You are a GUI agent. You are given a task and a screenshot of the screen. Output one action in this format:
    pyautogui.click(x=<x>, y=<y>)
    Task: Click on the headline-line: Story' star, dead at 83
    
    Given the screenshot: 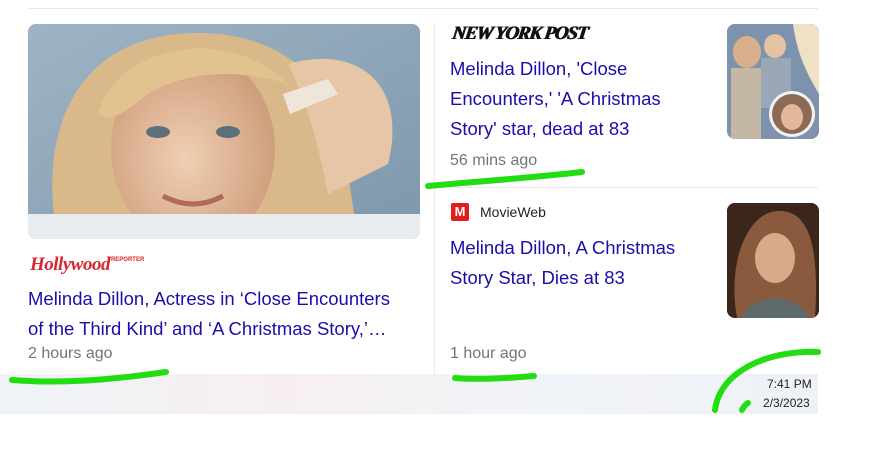 What is the action you would take?
    pyautogui.click(x=540, y=128)
    